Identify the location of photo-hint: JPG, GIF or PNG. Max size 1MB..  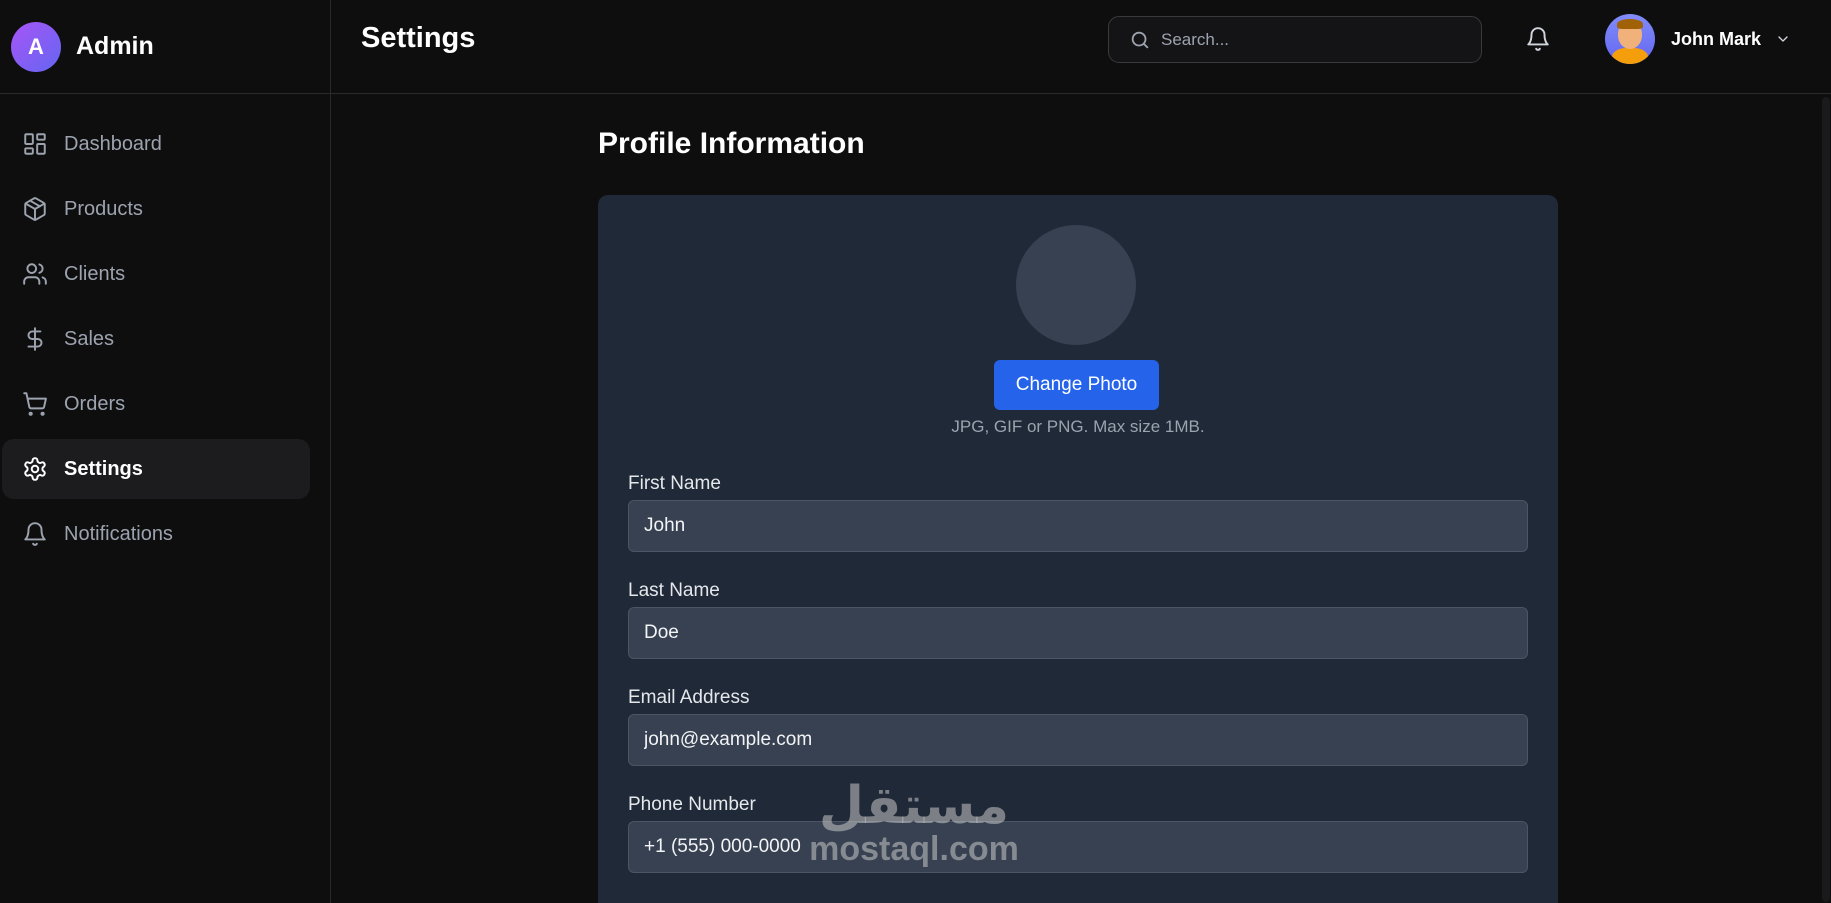
(1078, 426).